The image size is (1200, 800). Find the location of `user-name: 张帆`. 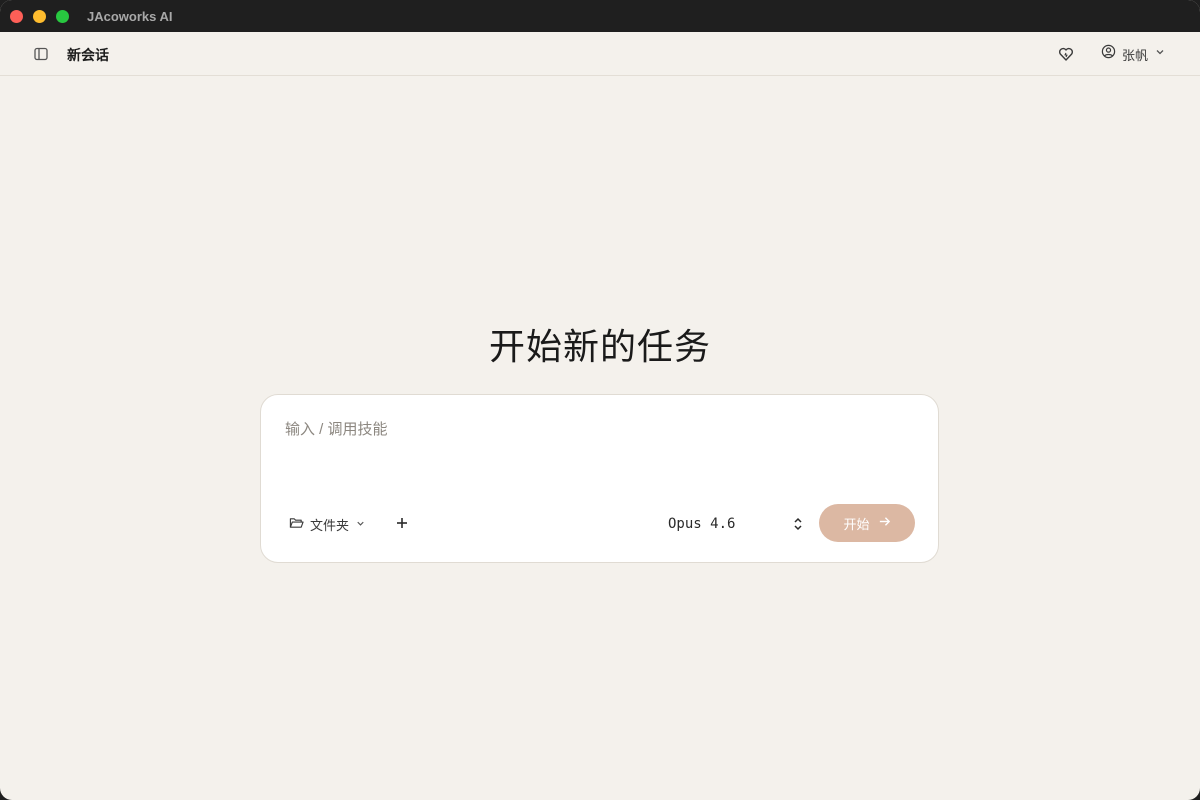

user-name: 张帆 is located at coordinates (1135, 55).